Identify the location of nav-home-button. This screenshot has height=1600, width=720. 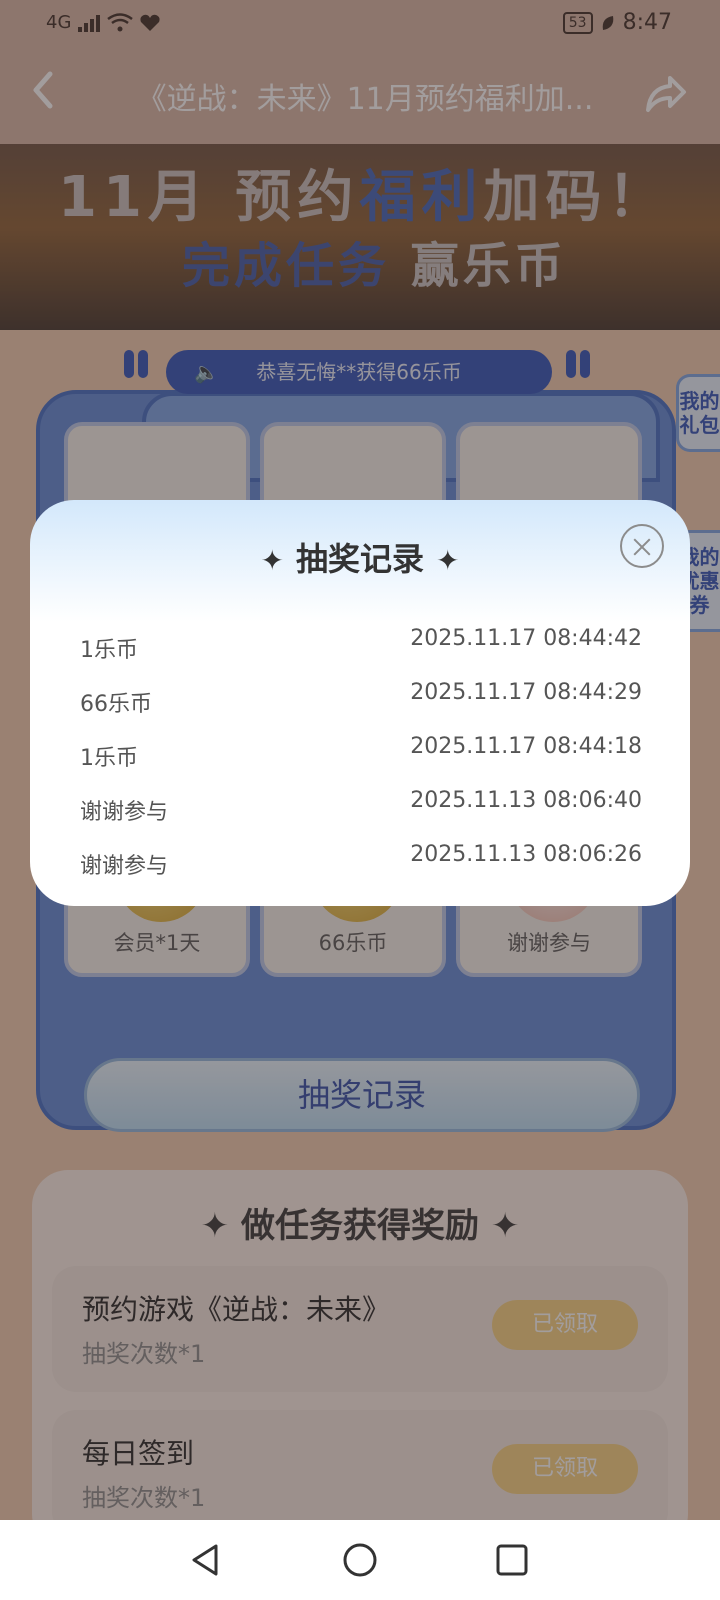
(360, 1560).